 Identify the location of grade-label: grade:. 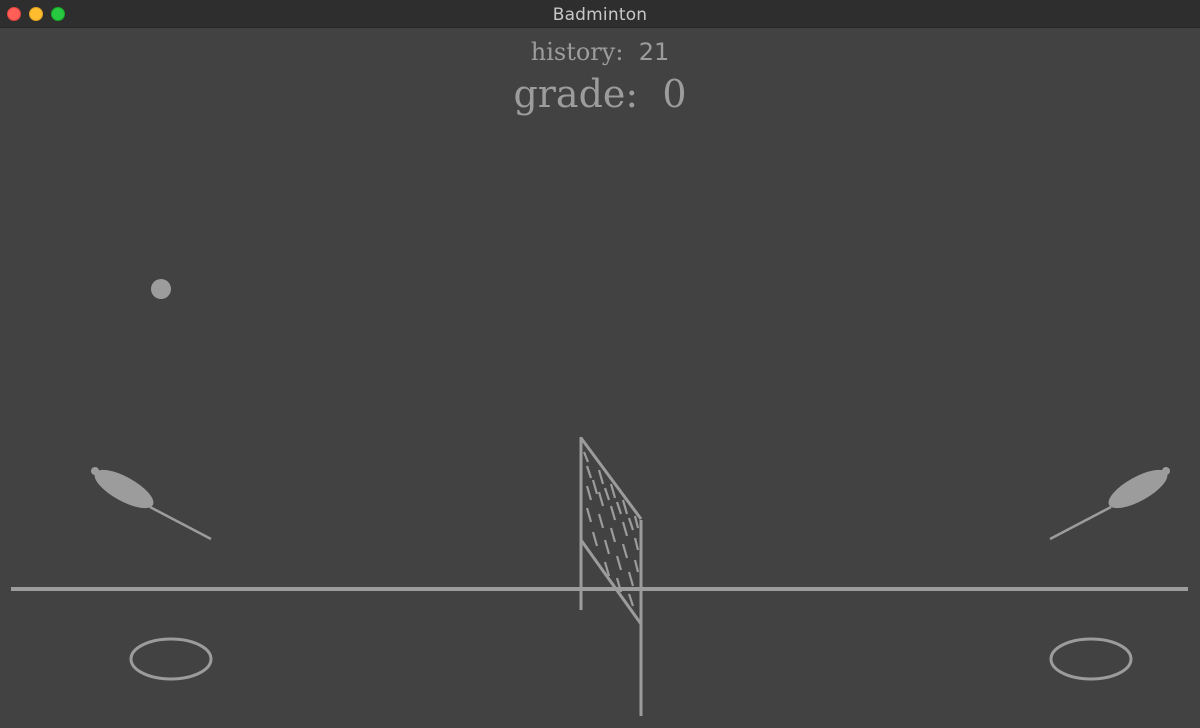
(576, 94).